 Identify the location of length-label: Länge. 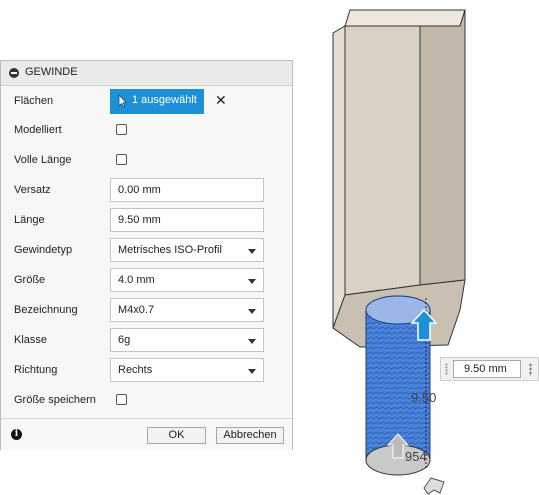
(29, 220).